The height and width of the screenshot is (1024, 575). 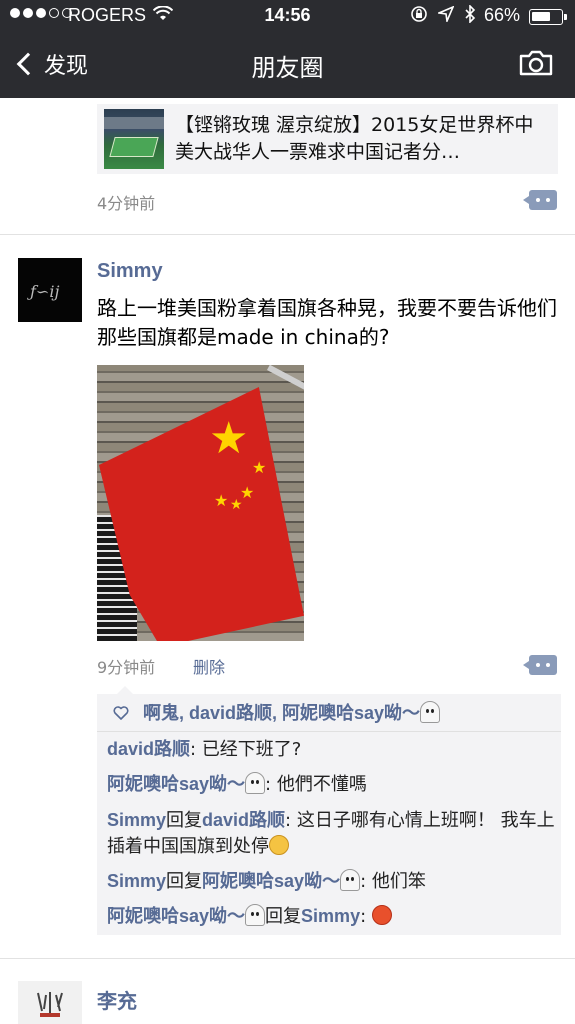 What do you see at coordinates (287, 16) in the screenshot?
I see `status-bar: ROGERS 14:56 66%` at bounding box center [287, 16].